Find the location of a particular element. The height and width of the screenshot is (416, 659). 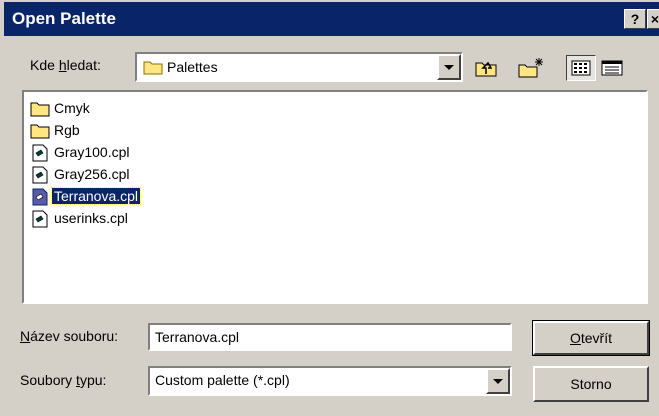

file-type-label-pre: Soubory is located at coordinates (48, 380).